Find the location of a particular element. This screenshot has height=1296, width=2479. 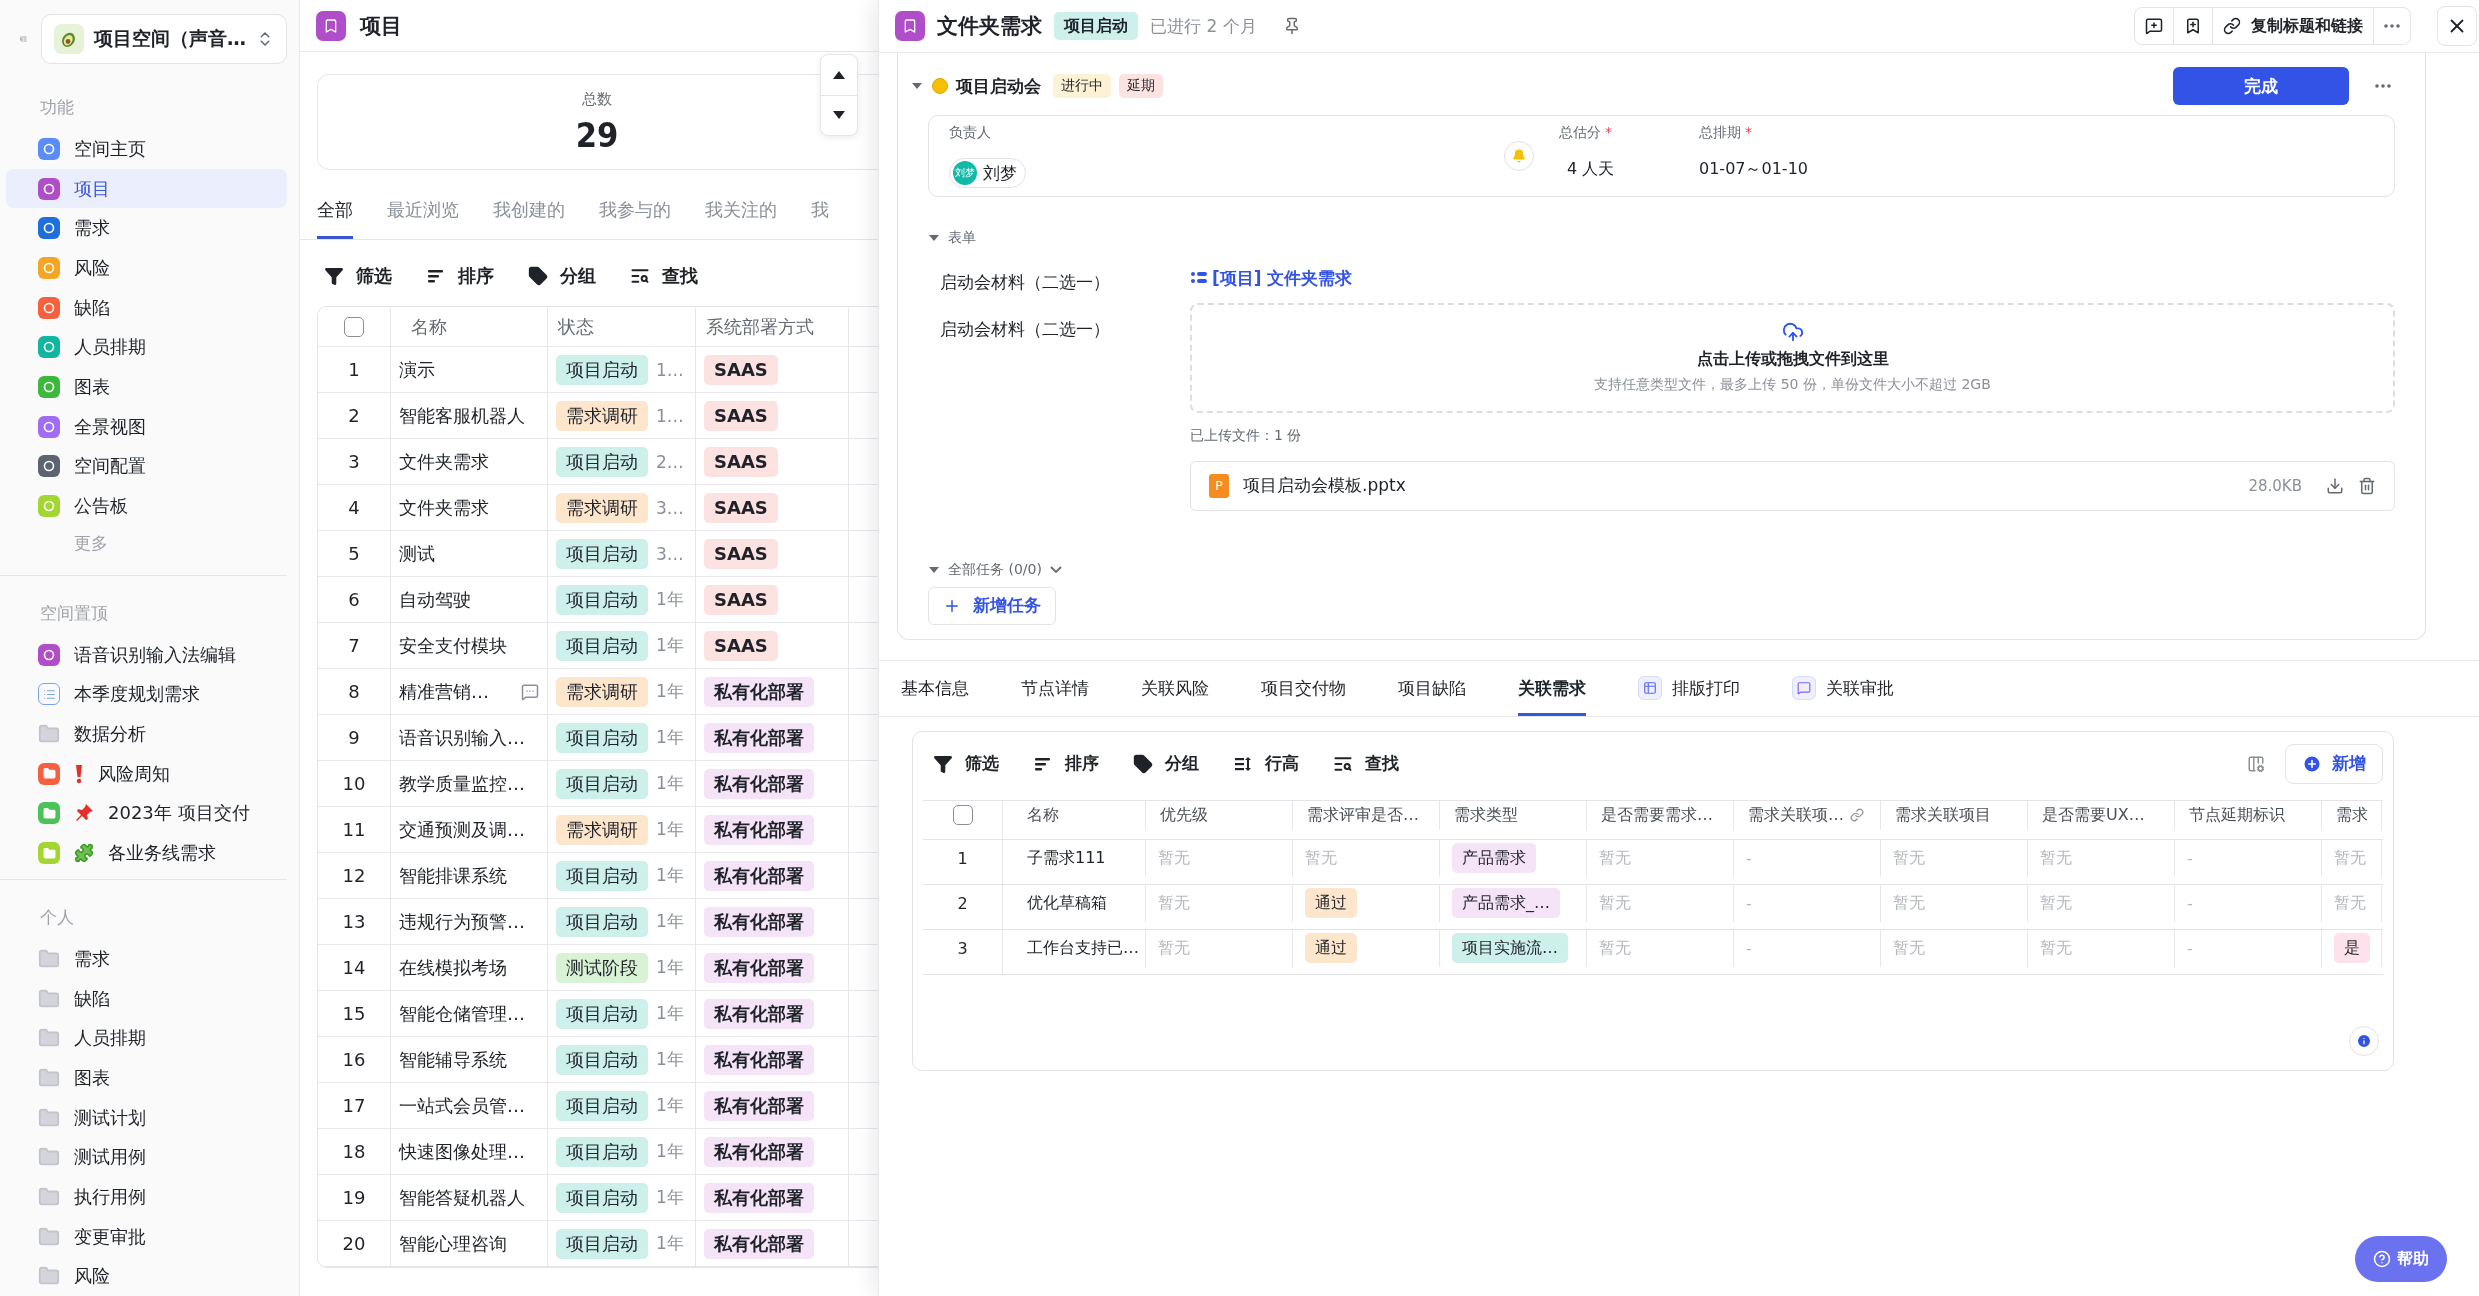

linked-item-link: [项目] 文件夹需求 is located at coordinates (1271, 278).